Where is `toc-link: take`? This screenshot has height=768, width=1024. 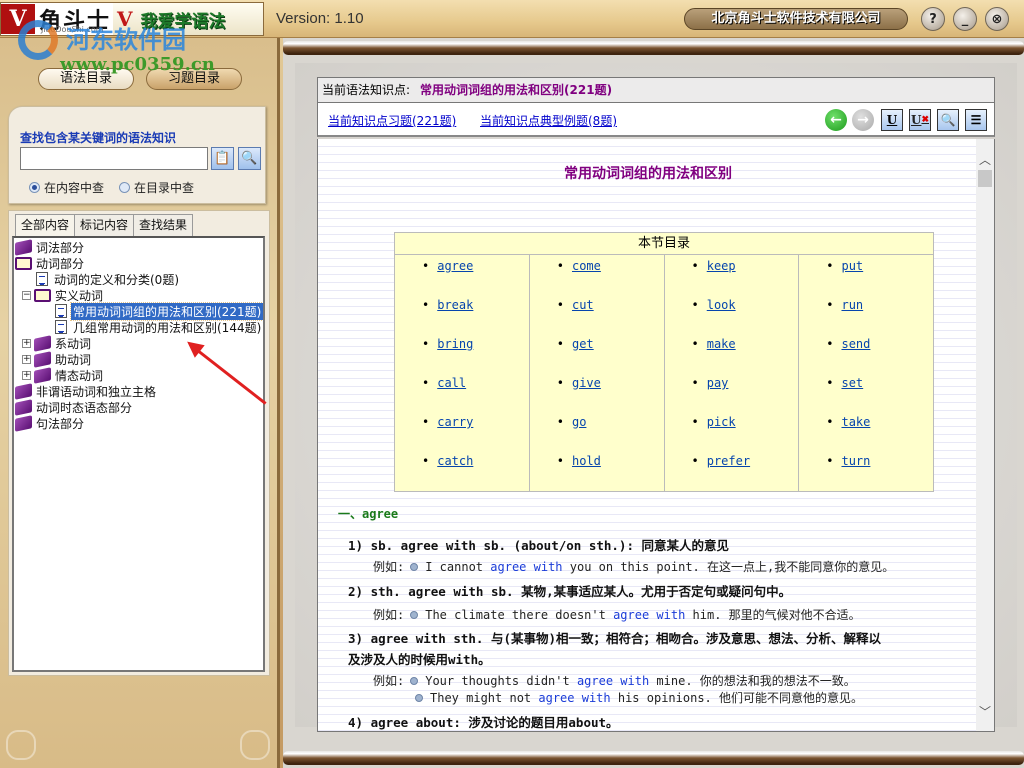 toc-link: take is located at coordinates (855, 422).